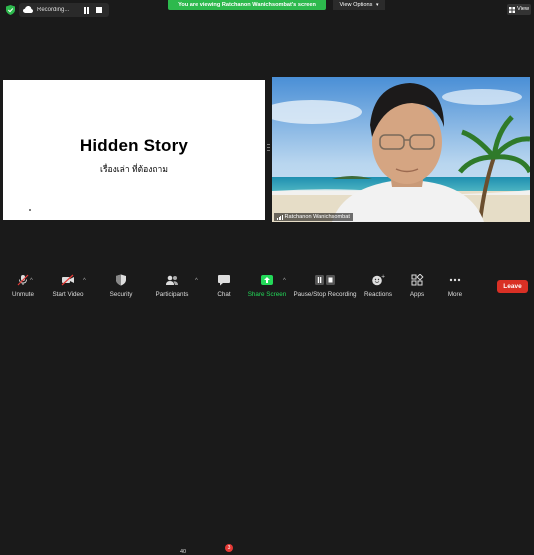 Image resolution: width=534 pixels, height=555 pixels. I want to click on view-label: View, so click(523, 9).